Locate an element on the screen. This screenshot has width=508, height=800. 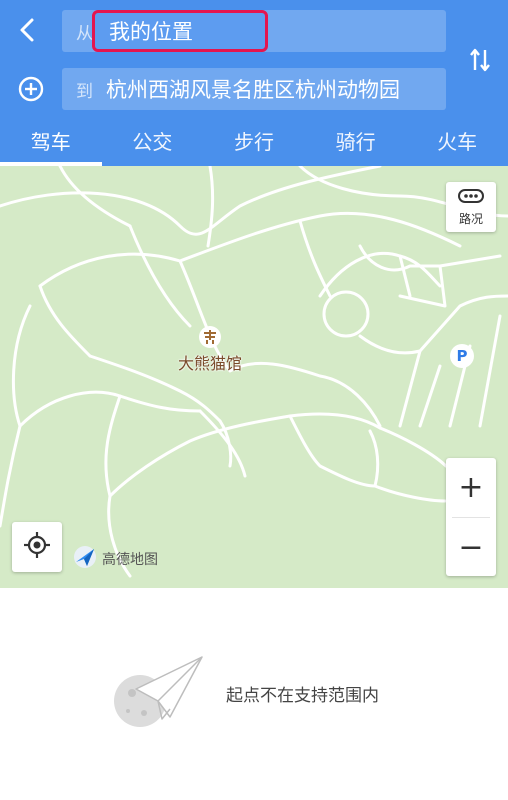
parking-label: P is located at coordinates (462, 356).